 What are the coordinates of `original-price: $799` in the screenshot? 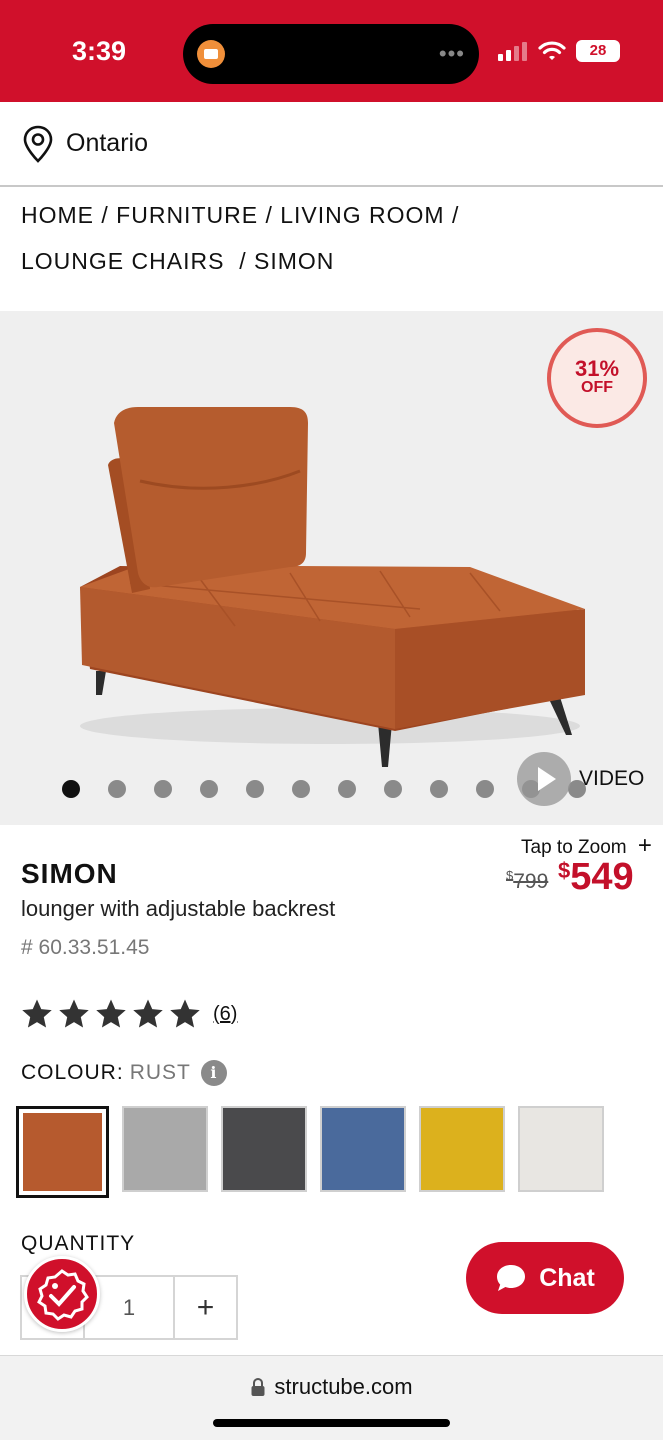 It's located at (527, 881).